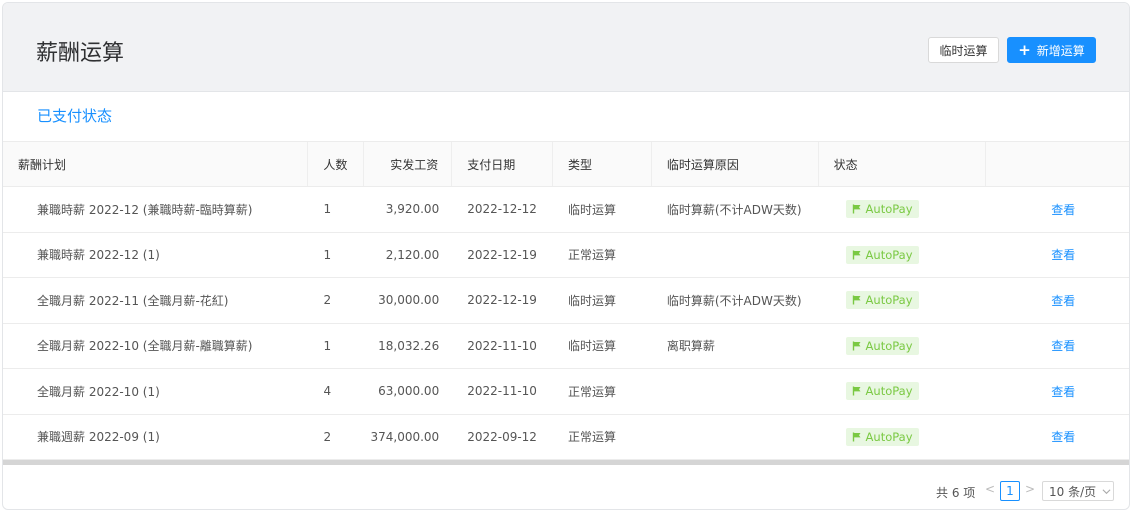 This screenshot has width=1133, height=513. What do you see at coordinates (412, 209) in the screenshot?
I see `cell-salary: 3,920.00` at bounding box center [412, 209].